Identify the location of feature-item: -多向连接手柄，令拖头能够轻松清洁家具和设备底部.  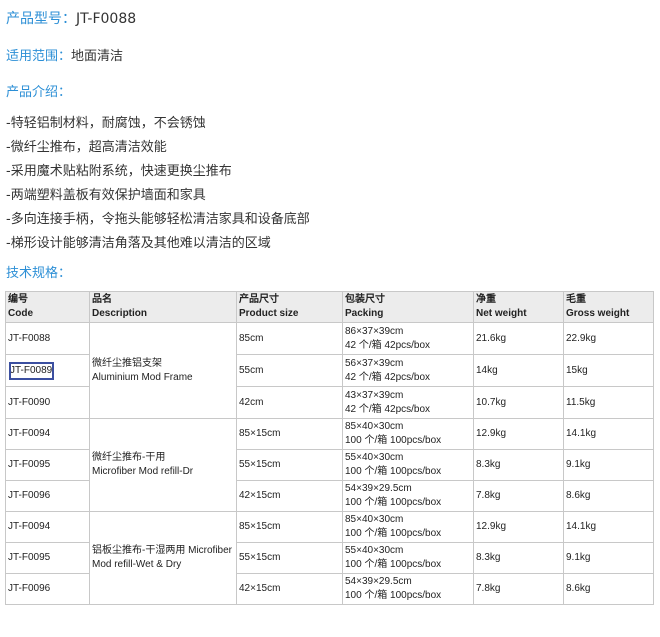
(158, 219).